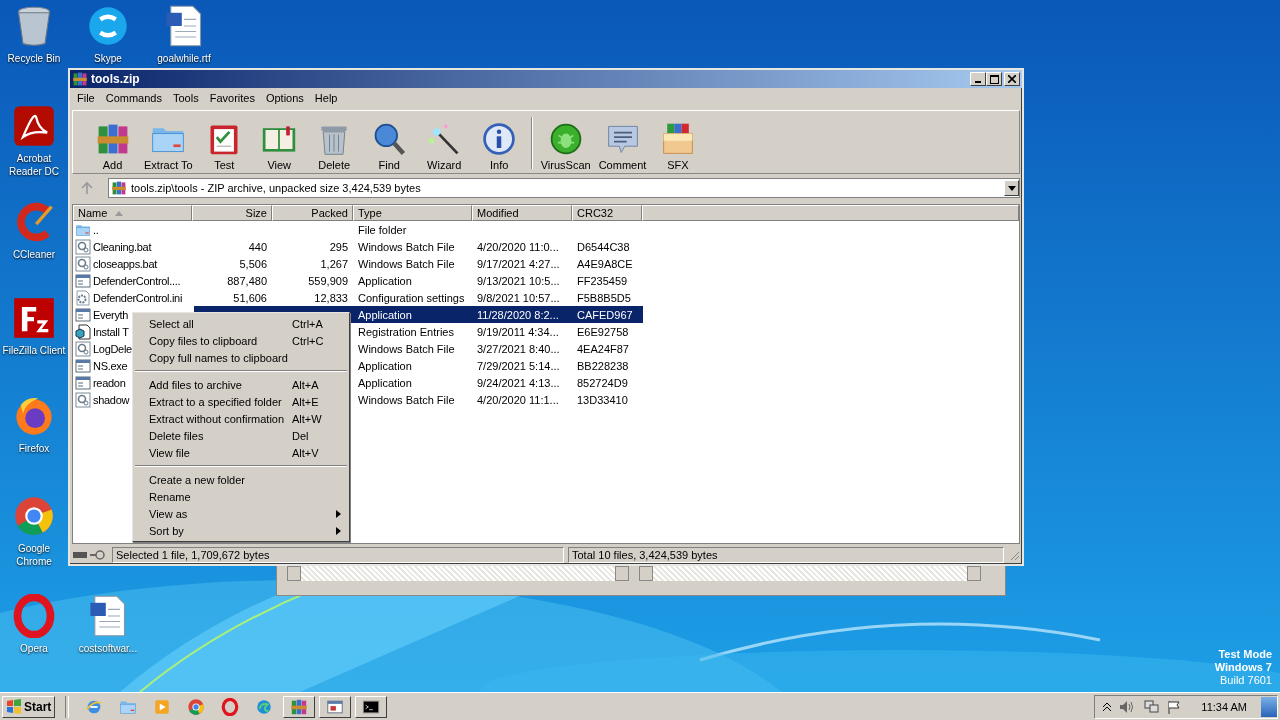 This screenshot has height=720, width=1280. I want to click on network-icon, so click(1151, 706).